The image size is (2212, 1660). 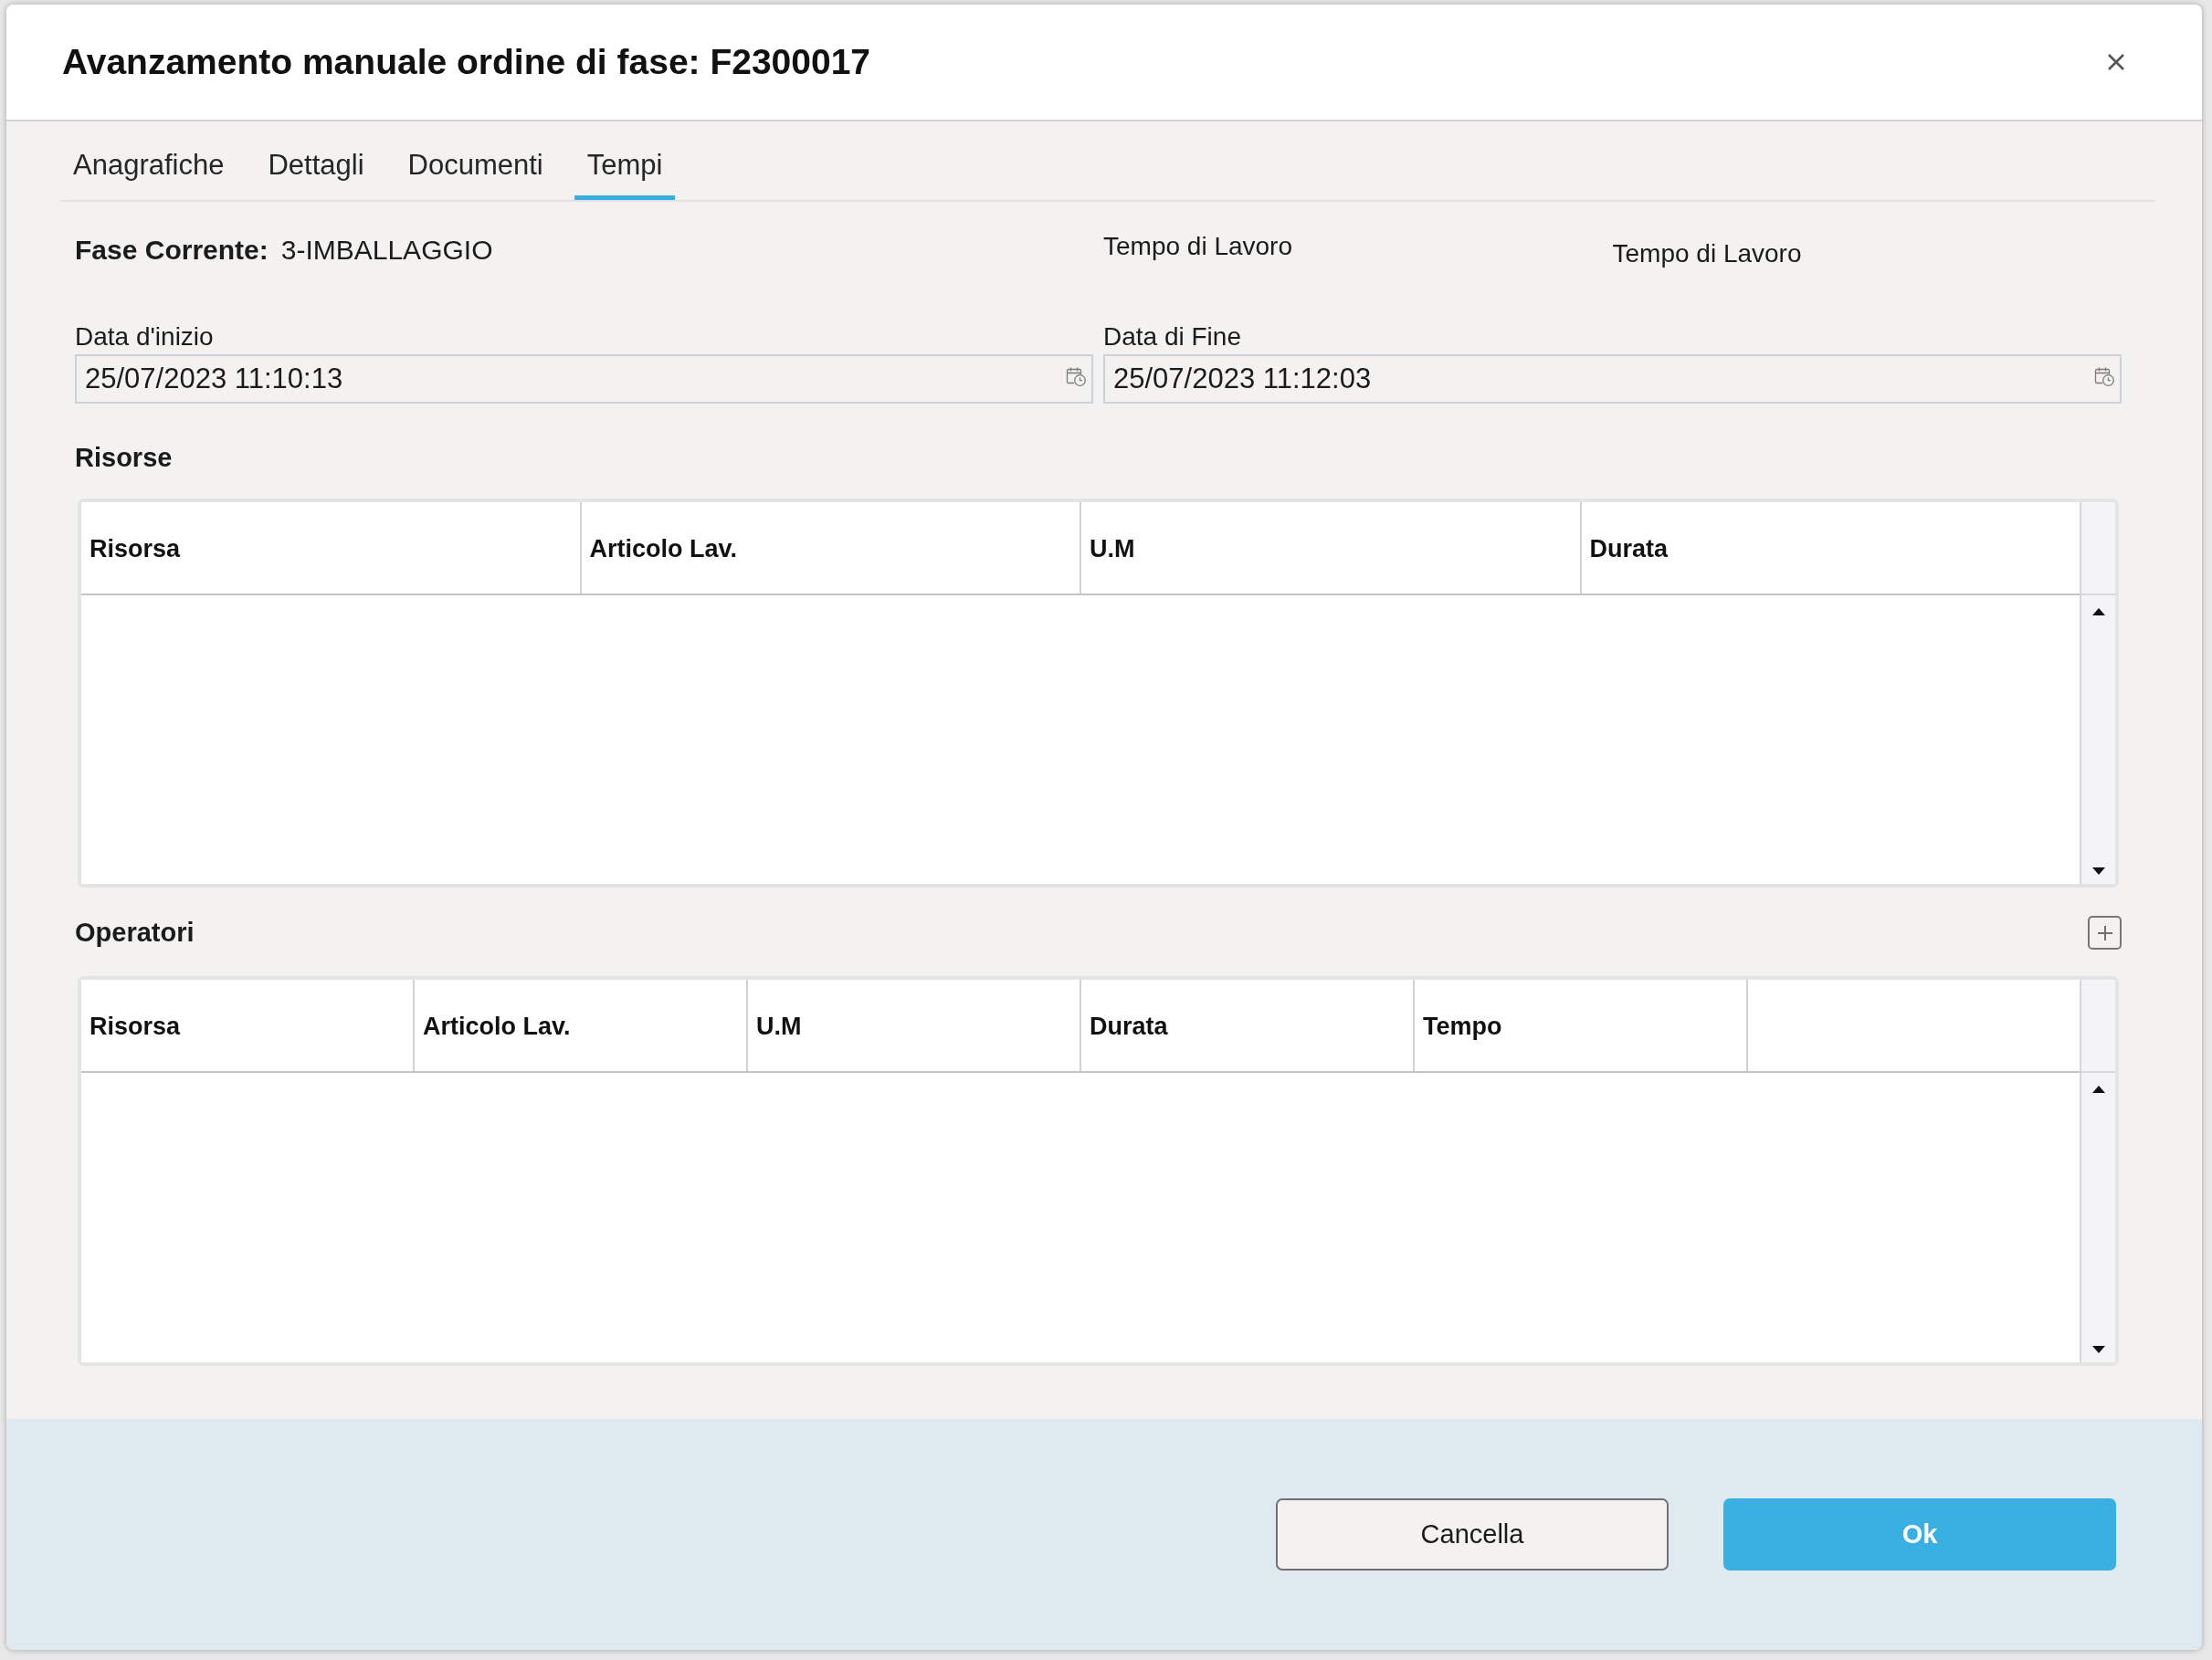 What do you see at coordinates (135, 933) in the screenshot?
I see `section-title: Operatori` at bounding box center [135, 933].